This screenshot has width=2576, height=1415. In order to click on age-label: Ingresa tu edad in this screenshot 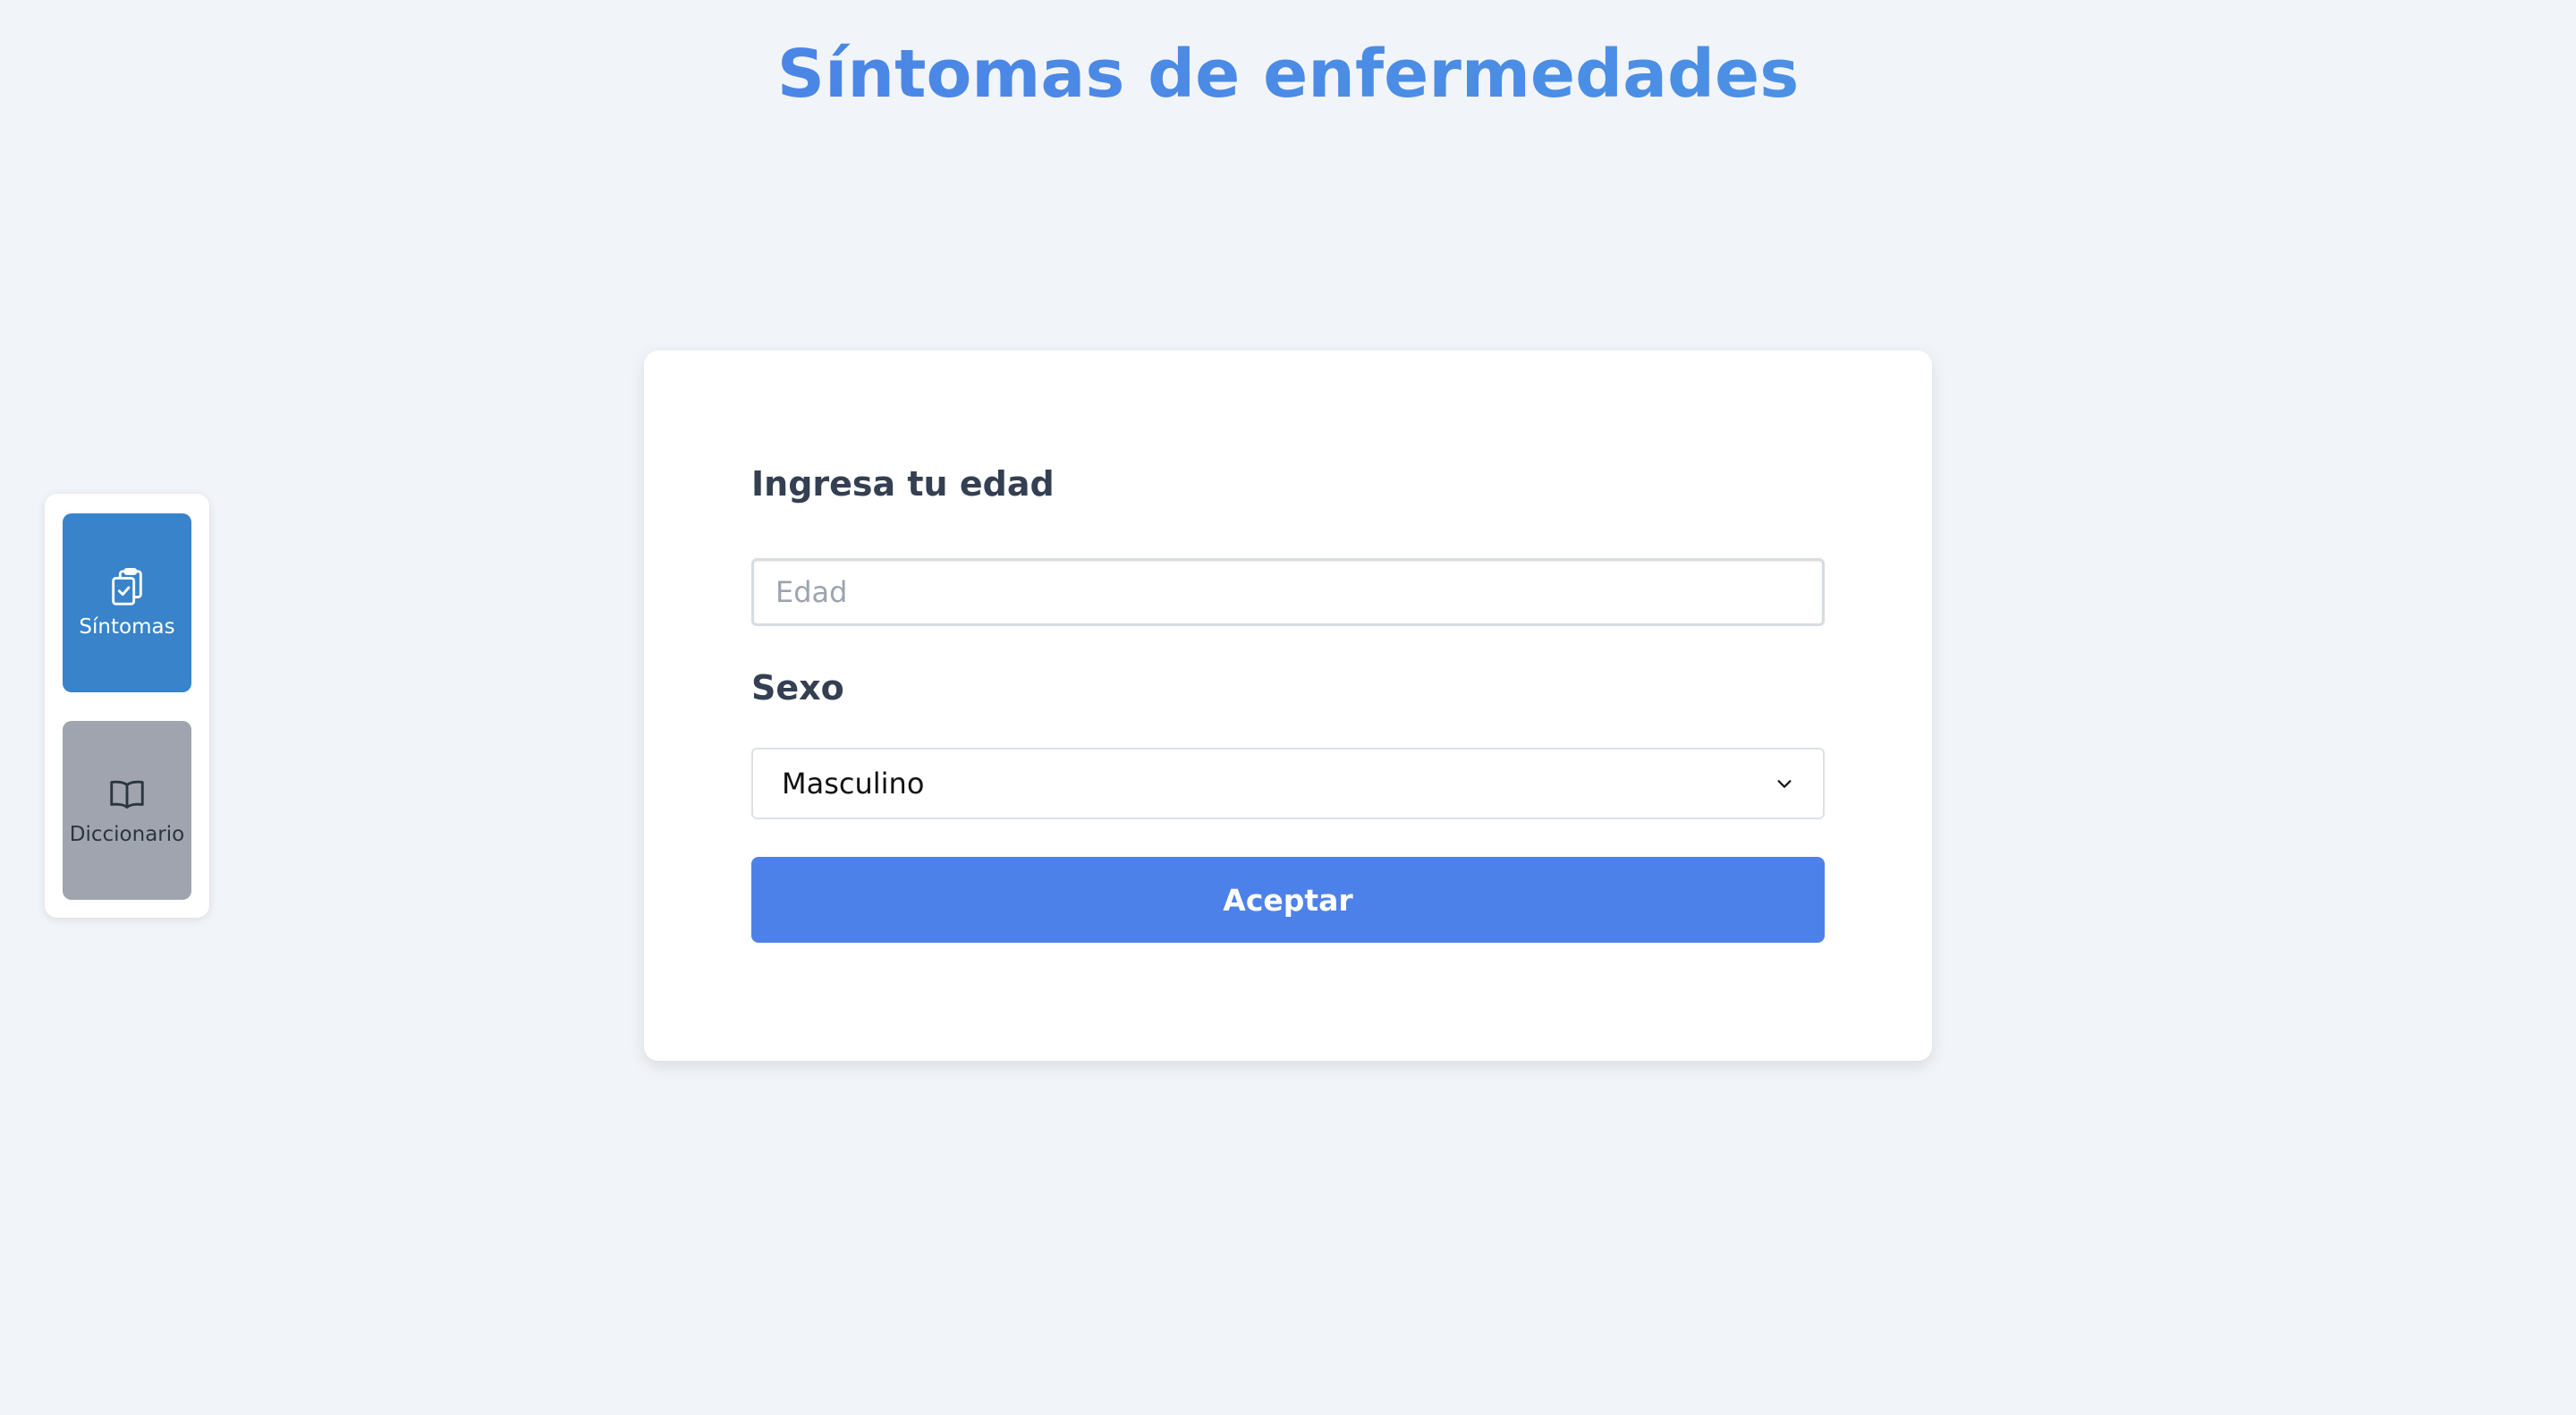, I will do `click(903, 484)`.